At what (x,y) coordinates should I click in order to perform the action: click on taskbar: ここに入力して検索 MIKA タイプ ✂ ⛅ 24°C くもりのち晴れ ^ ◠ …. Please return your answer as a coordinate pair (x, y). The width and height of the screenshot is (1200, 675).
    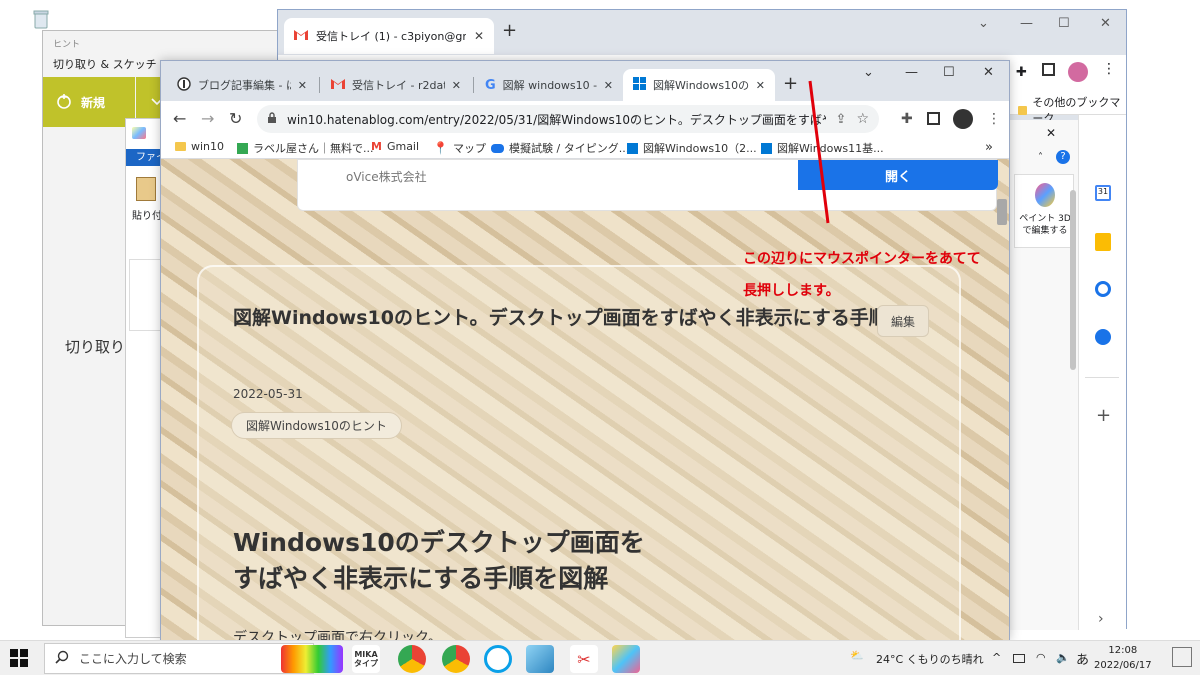
    Looking at the image, I should click on (600, 657).